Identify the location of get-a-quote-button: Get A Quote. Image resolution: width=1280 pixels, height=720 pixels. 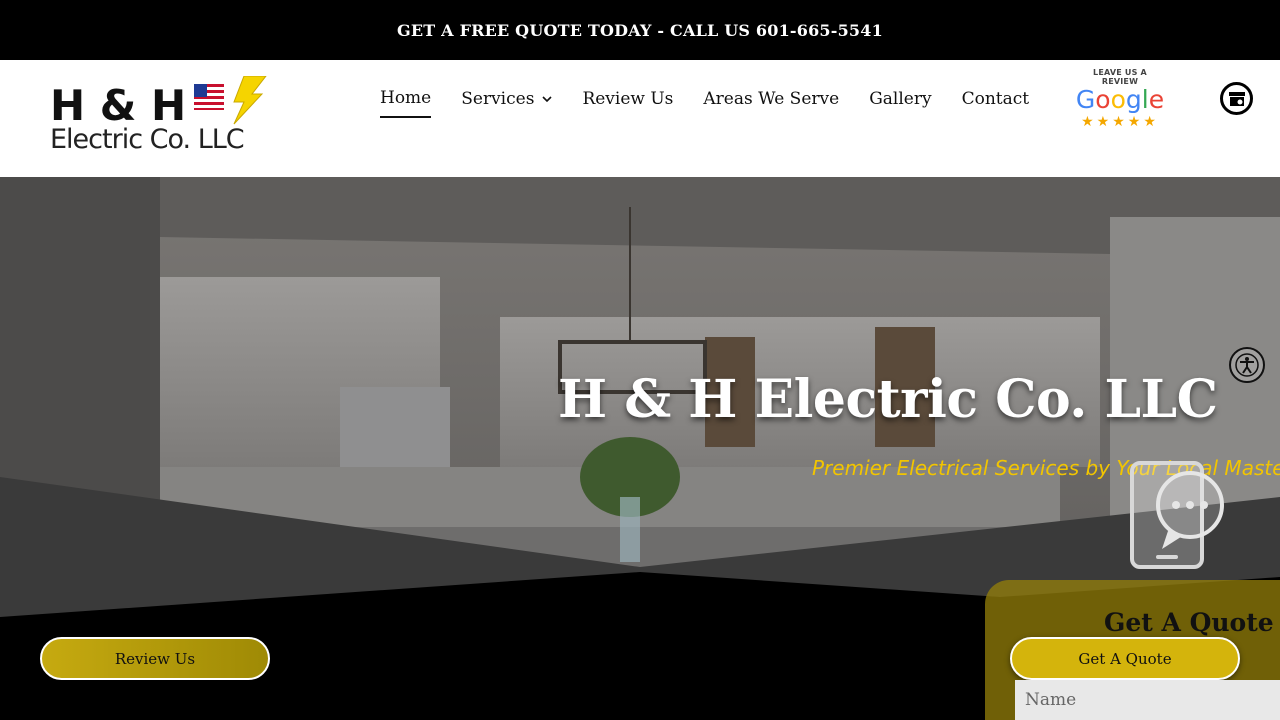
(1125, 658).